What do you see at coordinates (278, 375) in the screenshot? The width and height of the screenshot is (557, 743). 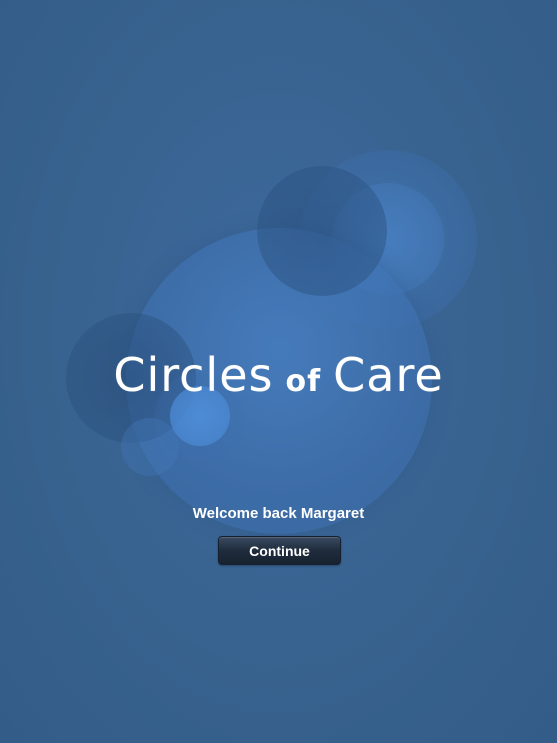 I see `app-logo-title: Circles of Care` at bounding box center [278, 375].